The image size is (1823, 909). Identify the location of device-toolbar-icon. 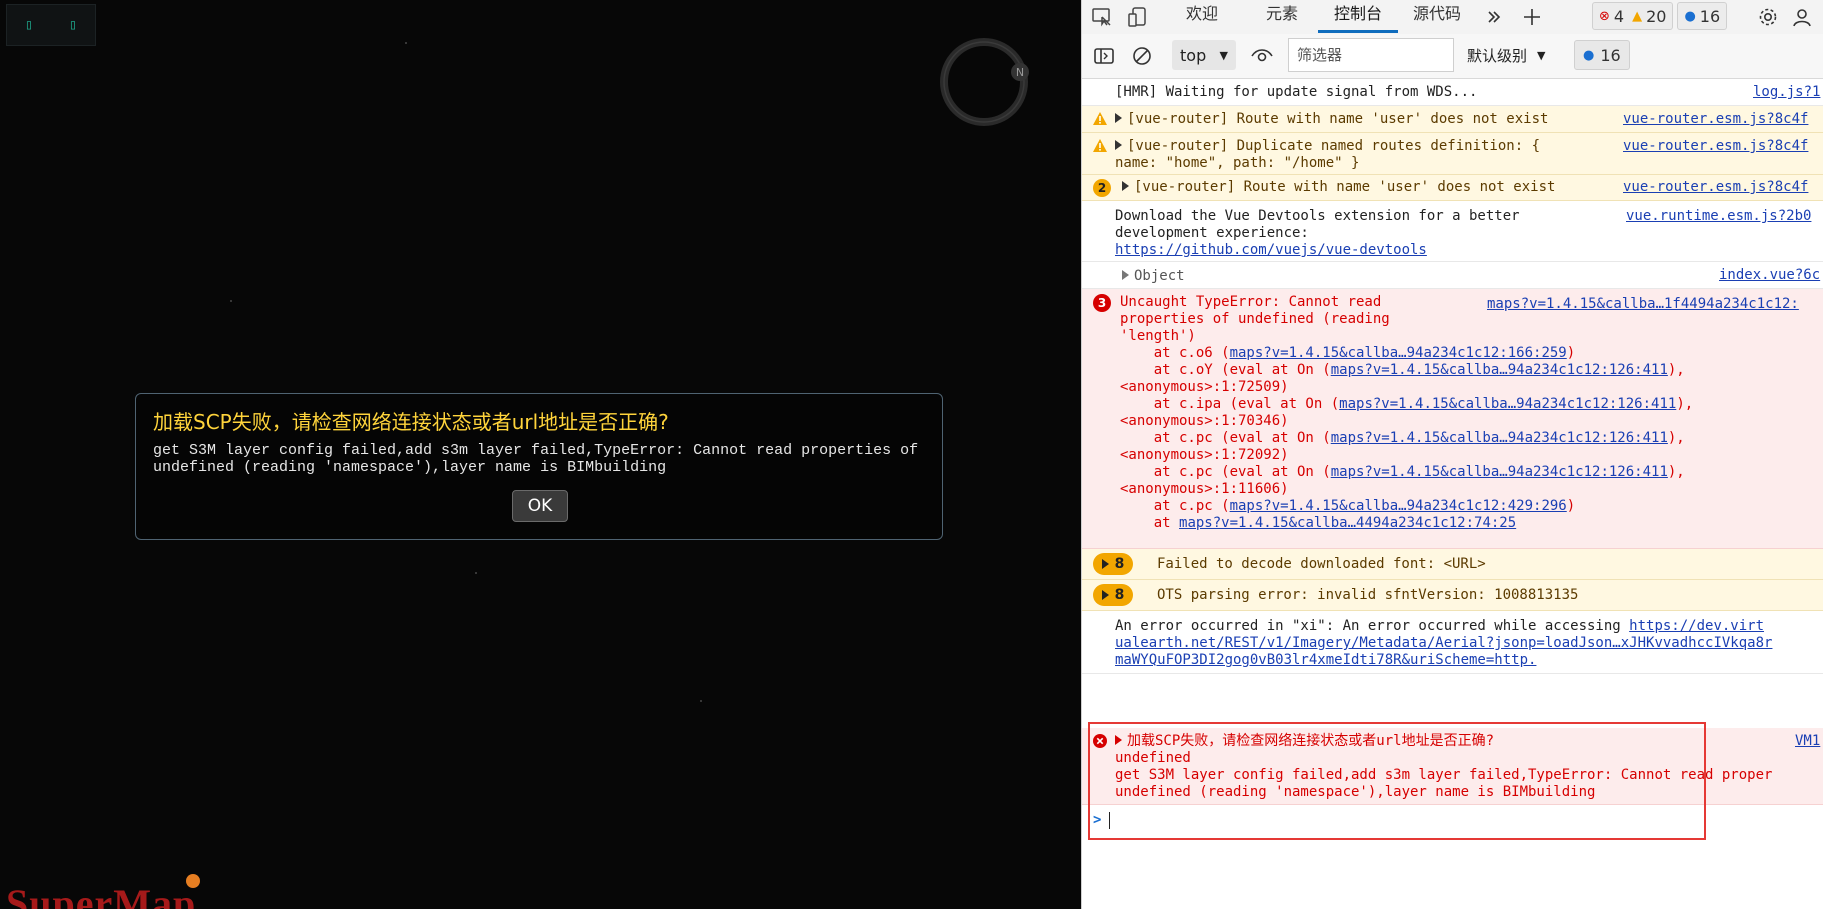
(1138, 17).